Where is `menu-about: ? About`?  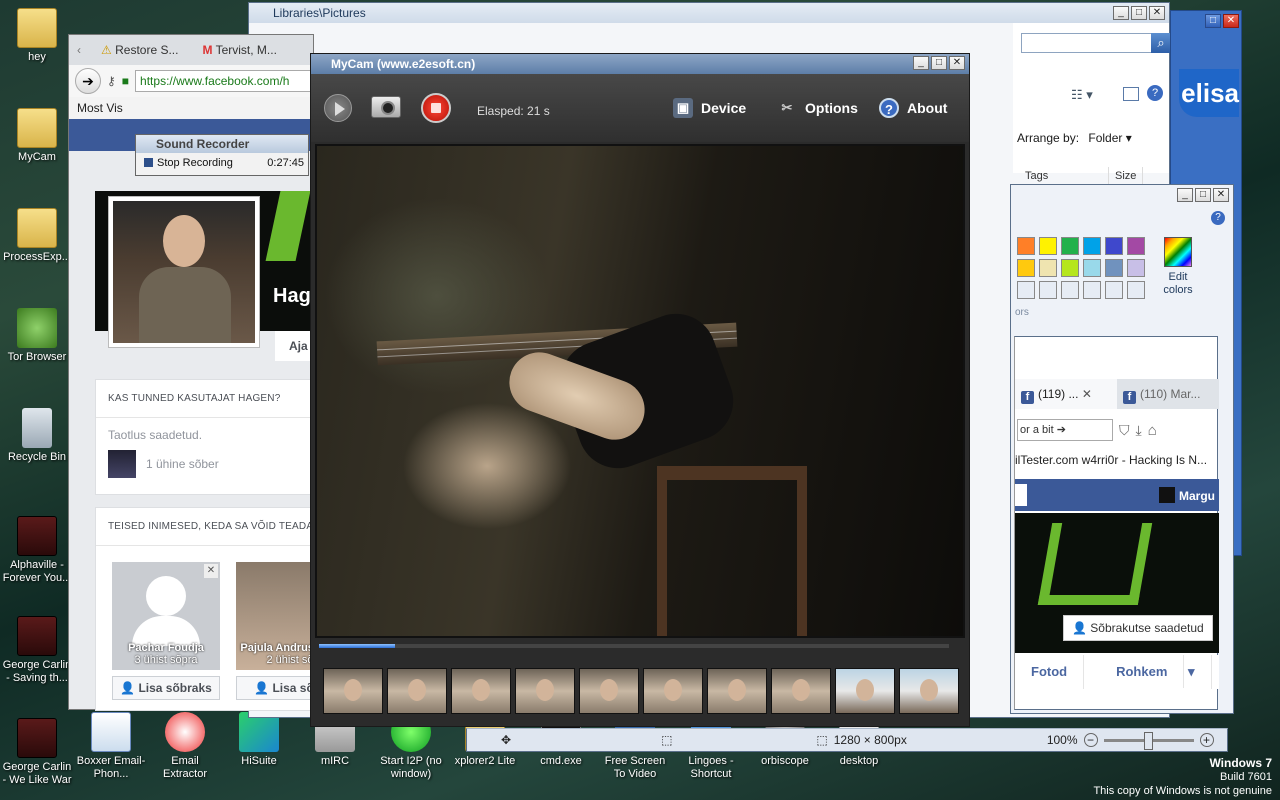 menu-about: ? About is located at coordinates (913, 108).